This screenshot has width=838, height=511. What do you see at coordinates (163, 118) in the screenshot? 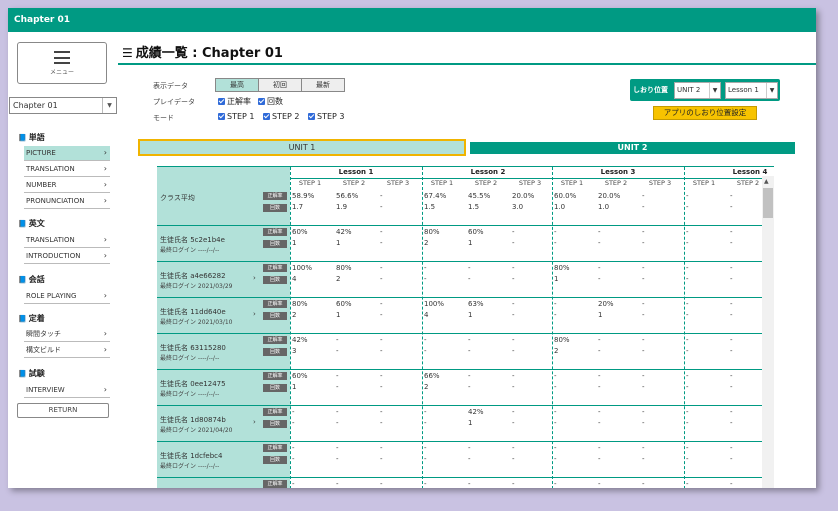
I see `mode-label: モード` at bounding box center [163, 118].